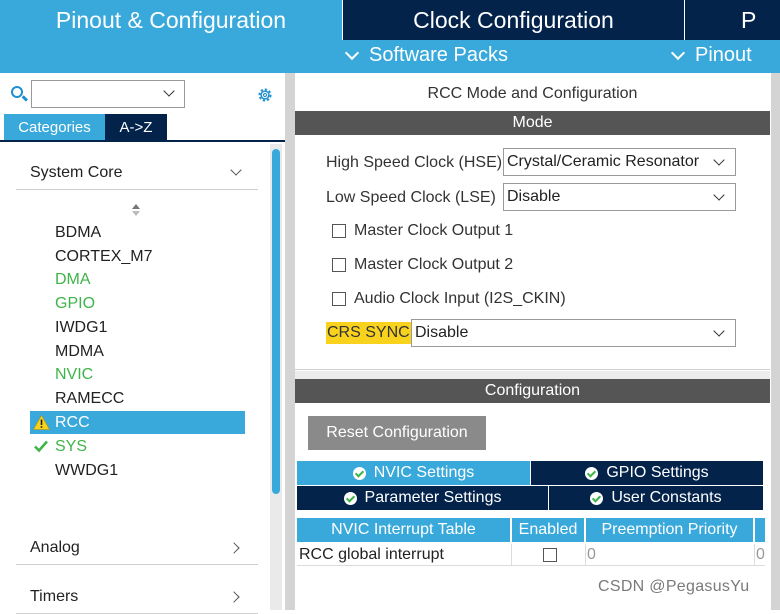 The height and width of the screenshot is (614, 780). What do you see at coordinates (397, 433) in the screenshot?
I see `reset-configuration-button: Reset Configuration` at bounding box center [397, 433].